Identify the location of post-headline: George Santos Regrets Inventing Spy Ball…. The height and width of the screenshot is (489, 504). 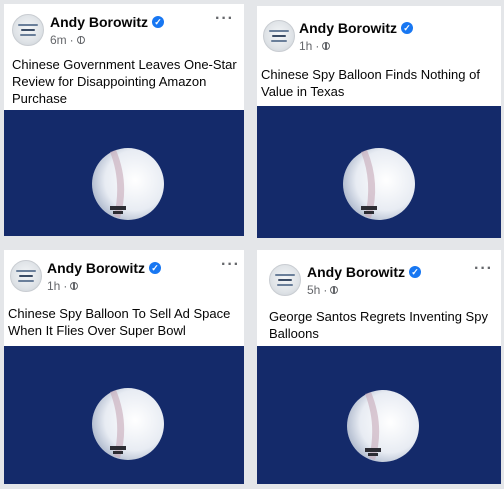
(378, 325).